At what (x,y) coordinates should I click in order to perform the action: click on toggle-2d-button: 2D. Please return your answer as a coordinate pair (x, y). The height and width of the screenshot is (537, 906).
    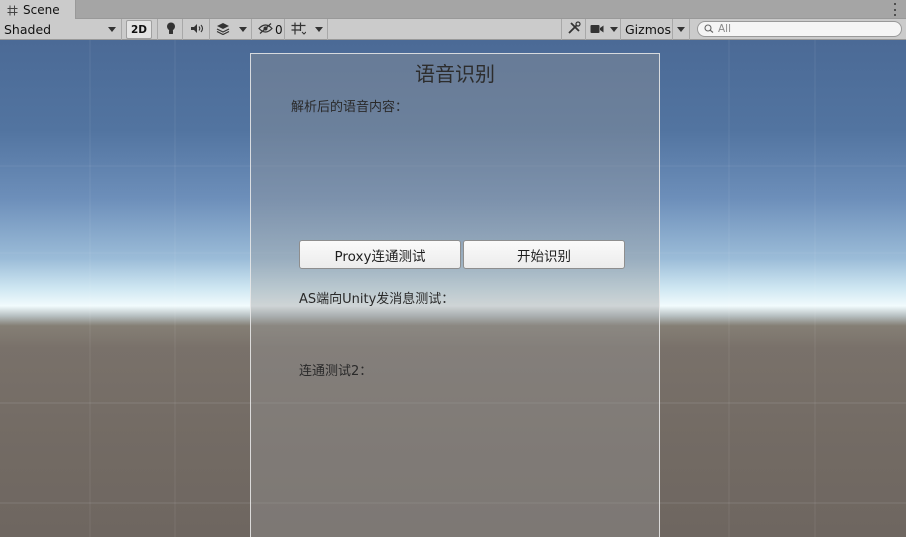
    Looking at the image, I should click on (139, 29).